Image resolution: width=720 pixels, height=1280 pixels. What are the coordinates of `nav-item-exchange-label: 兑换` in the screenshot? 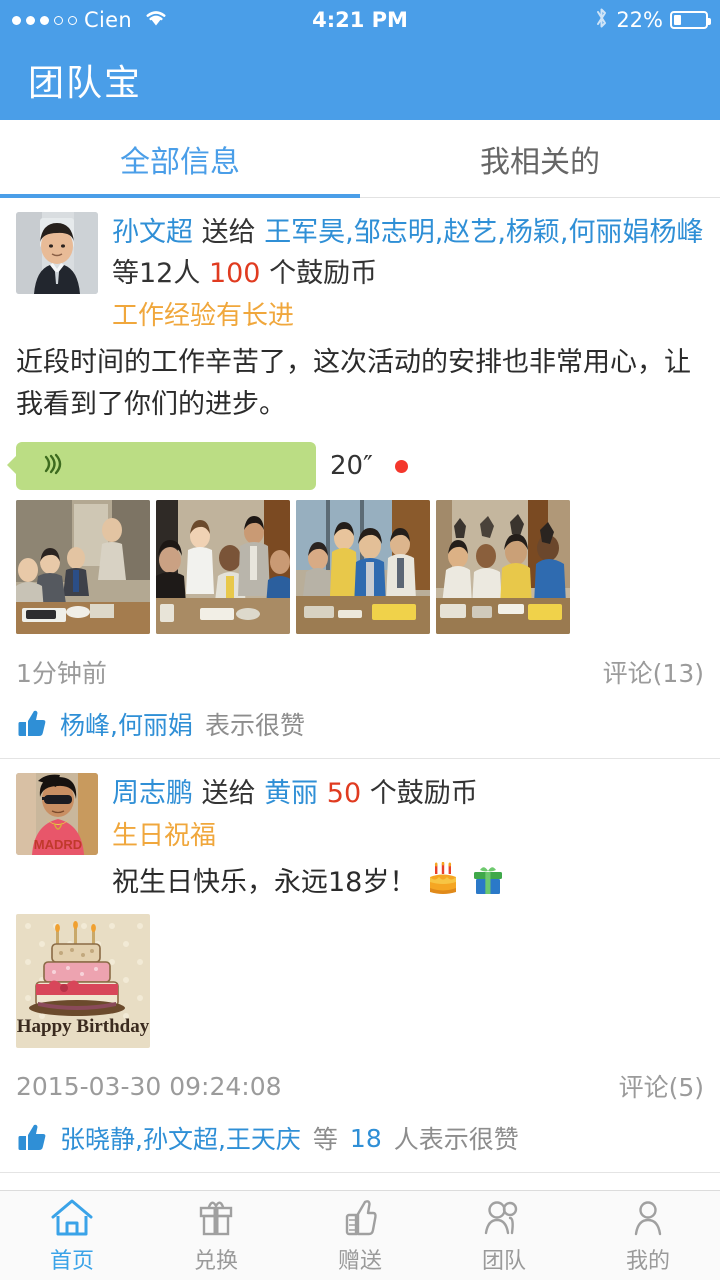 It's located at (215, 1261).